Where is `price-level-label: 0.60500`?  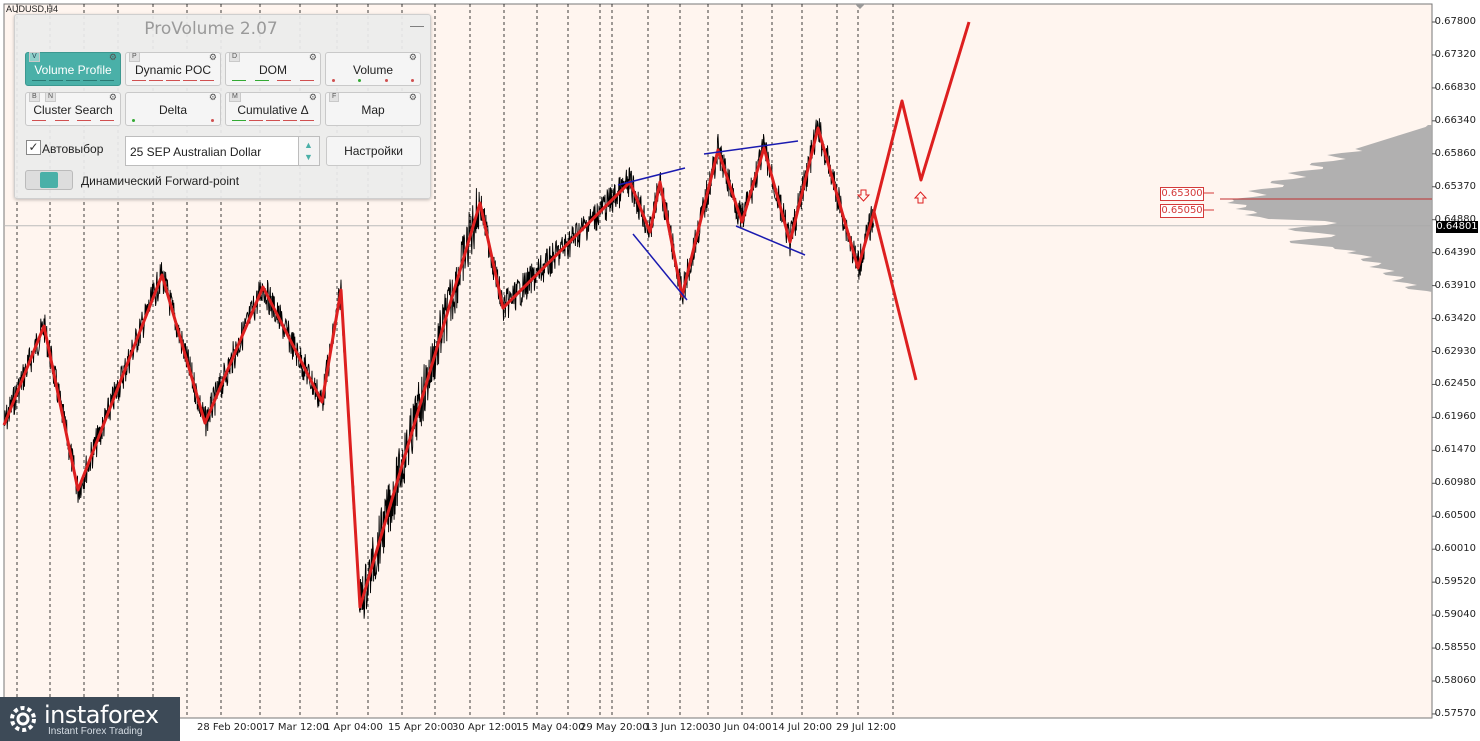
price-level-label: 0.60500 is located at coordinates (1455, 516).